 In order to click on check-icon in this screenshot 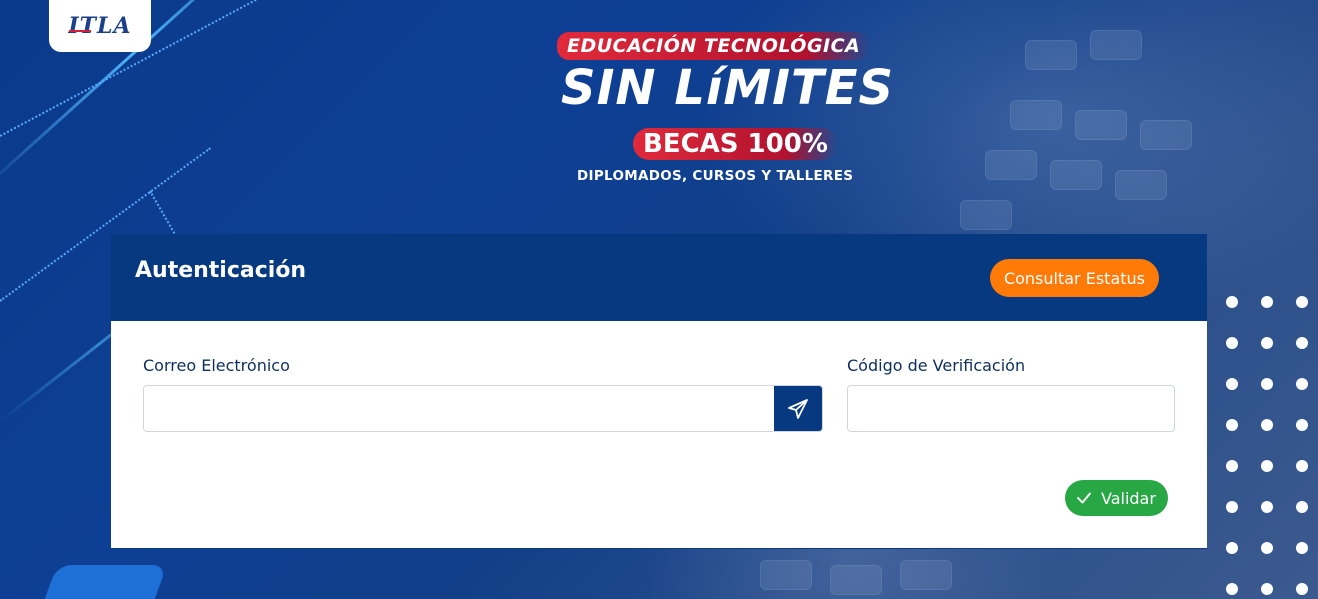, I will do `click(1084, 498)`.